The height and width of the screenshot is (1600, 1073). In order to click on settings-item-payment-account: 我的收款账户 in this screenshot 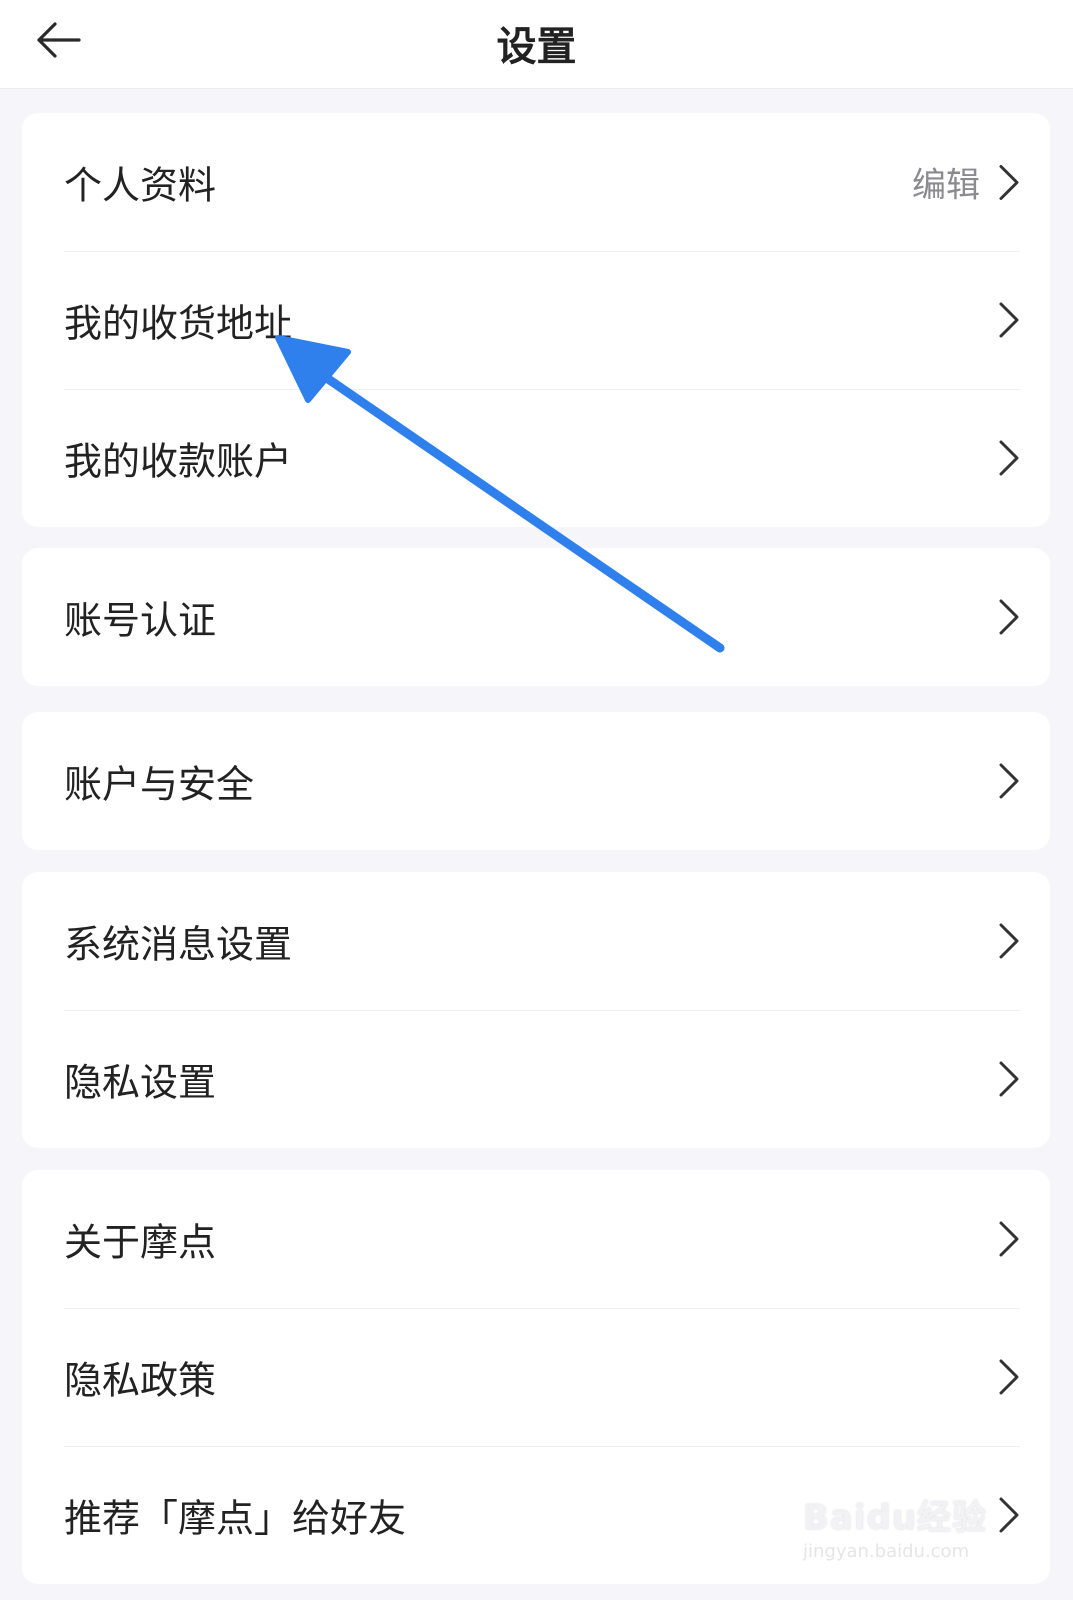, I will do `click(536, 458)`.